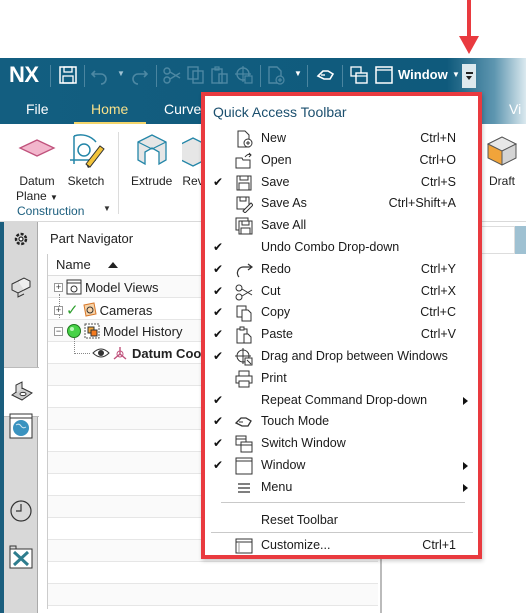 The width and height of the screenshot is (526, 613). I want to click on resource-history-tab, so click(21, 511).